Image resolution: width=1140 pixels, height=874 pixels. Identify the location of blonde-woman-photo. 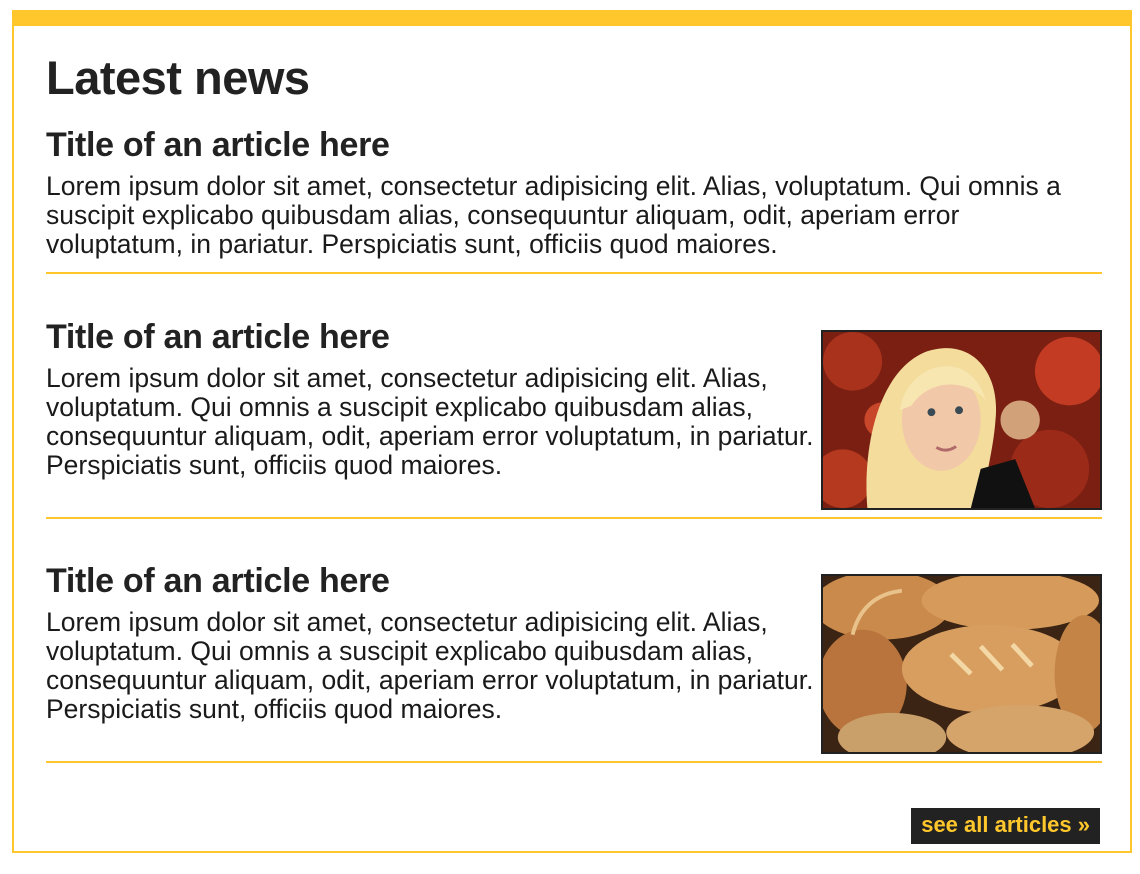
(961, 420).